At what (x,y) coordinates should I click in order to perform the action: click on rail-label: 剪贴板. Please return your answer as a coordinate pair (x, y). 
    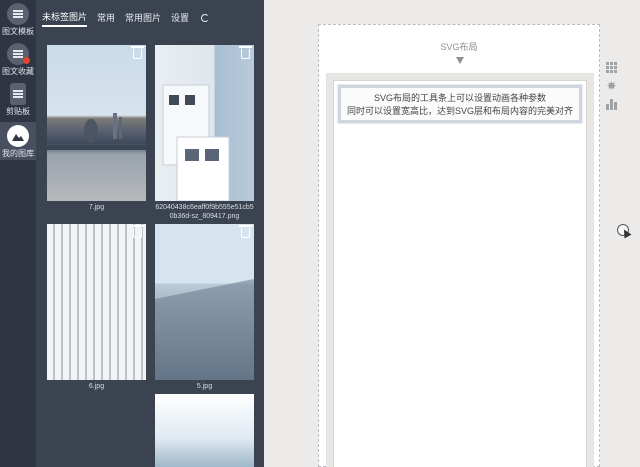
    Looking at the image, I should click on (18, 111).